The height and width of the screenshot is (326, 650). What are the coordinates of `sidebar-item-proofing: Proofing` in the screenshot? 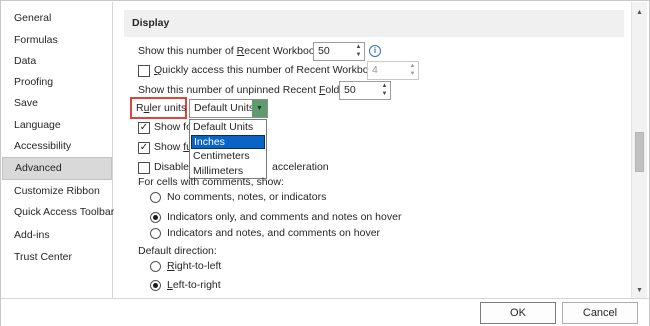 It's located at (57, 82).